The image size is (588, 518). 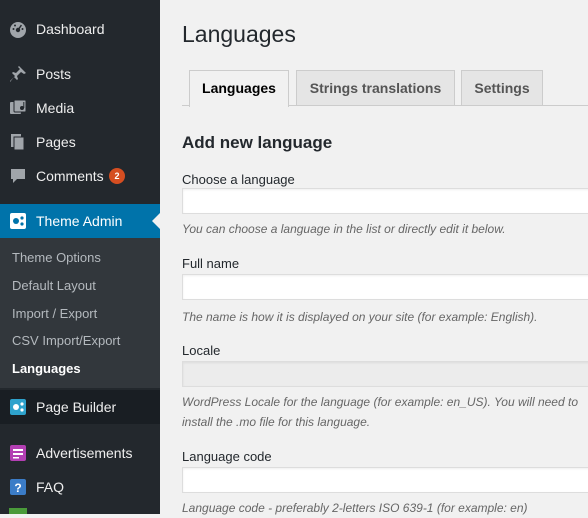 I want to click on pages-icon, so click(x=18, y=142).